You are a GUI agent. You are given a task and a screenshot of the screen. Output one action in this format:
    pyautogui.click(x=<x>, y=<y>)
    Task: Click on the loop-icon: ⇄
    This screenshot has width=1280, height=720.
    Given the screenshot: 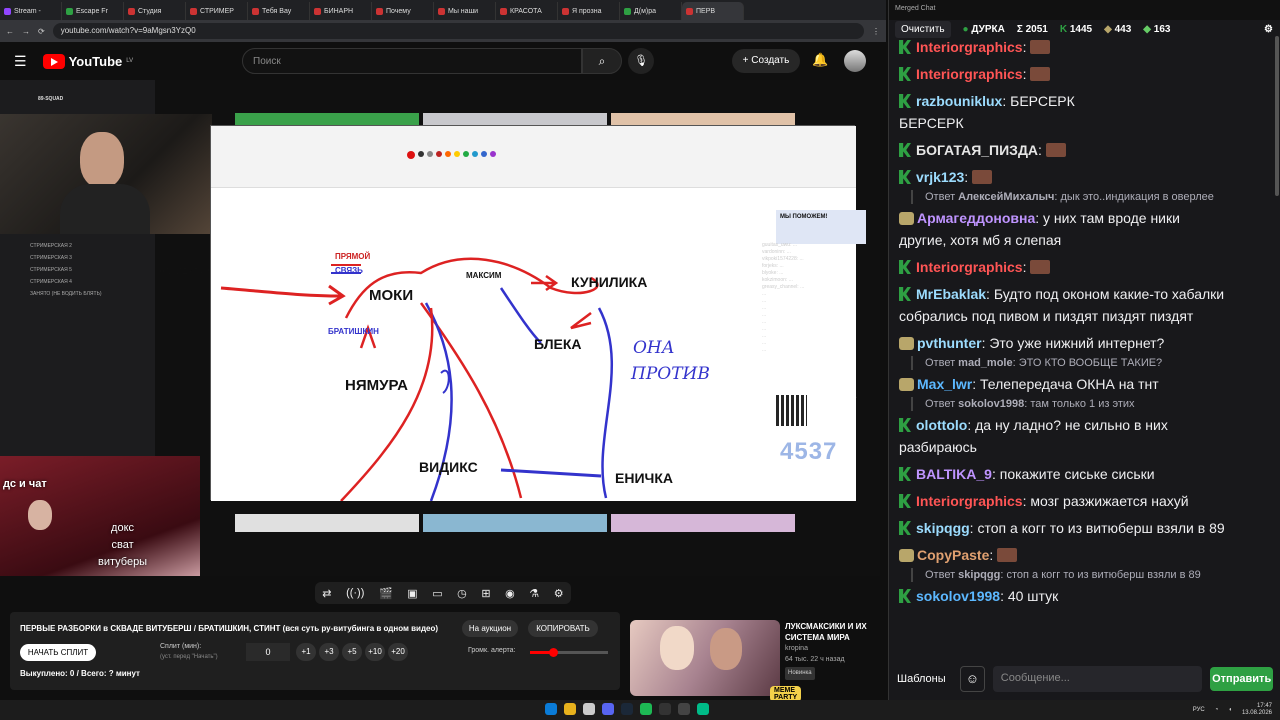 What is the action you would take?
    pyautogui.click(x=326, y=593)
    